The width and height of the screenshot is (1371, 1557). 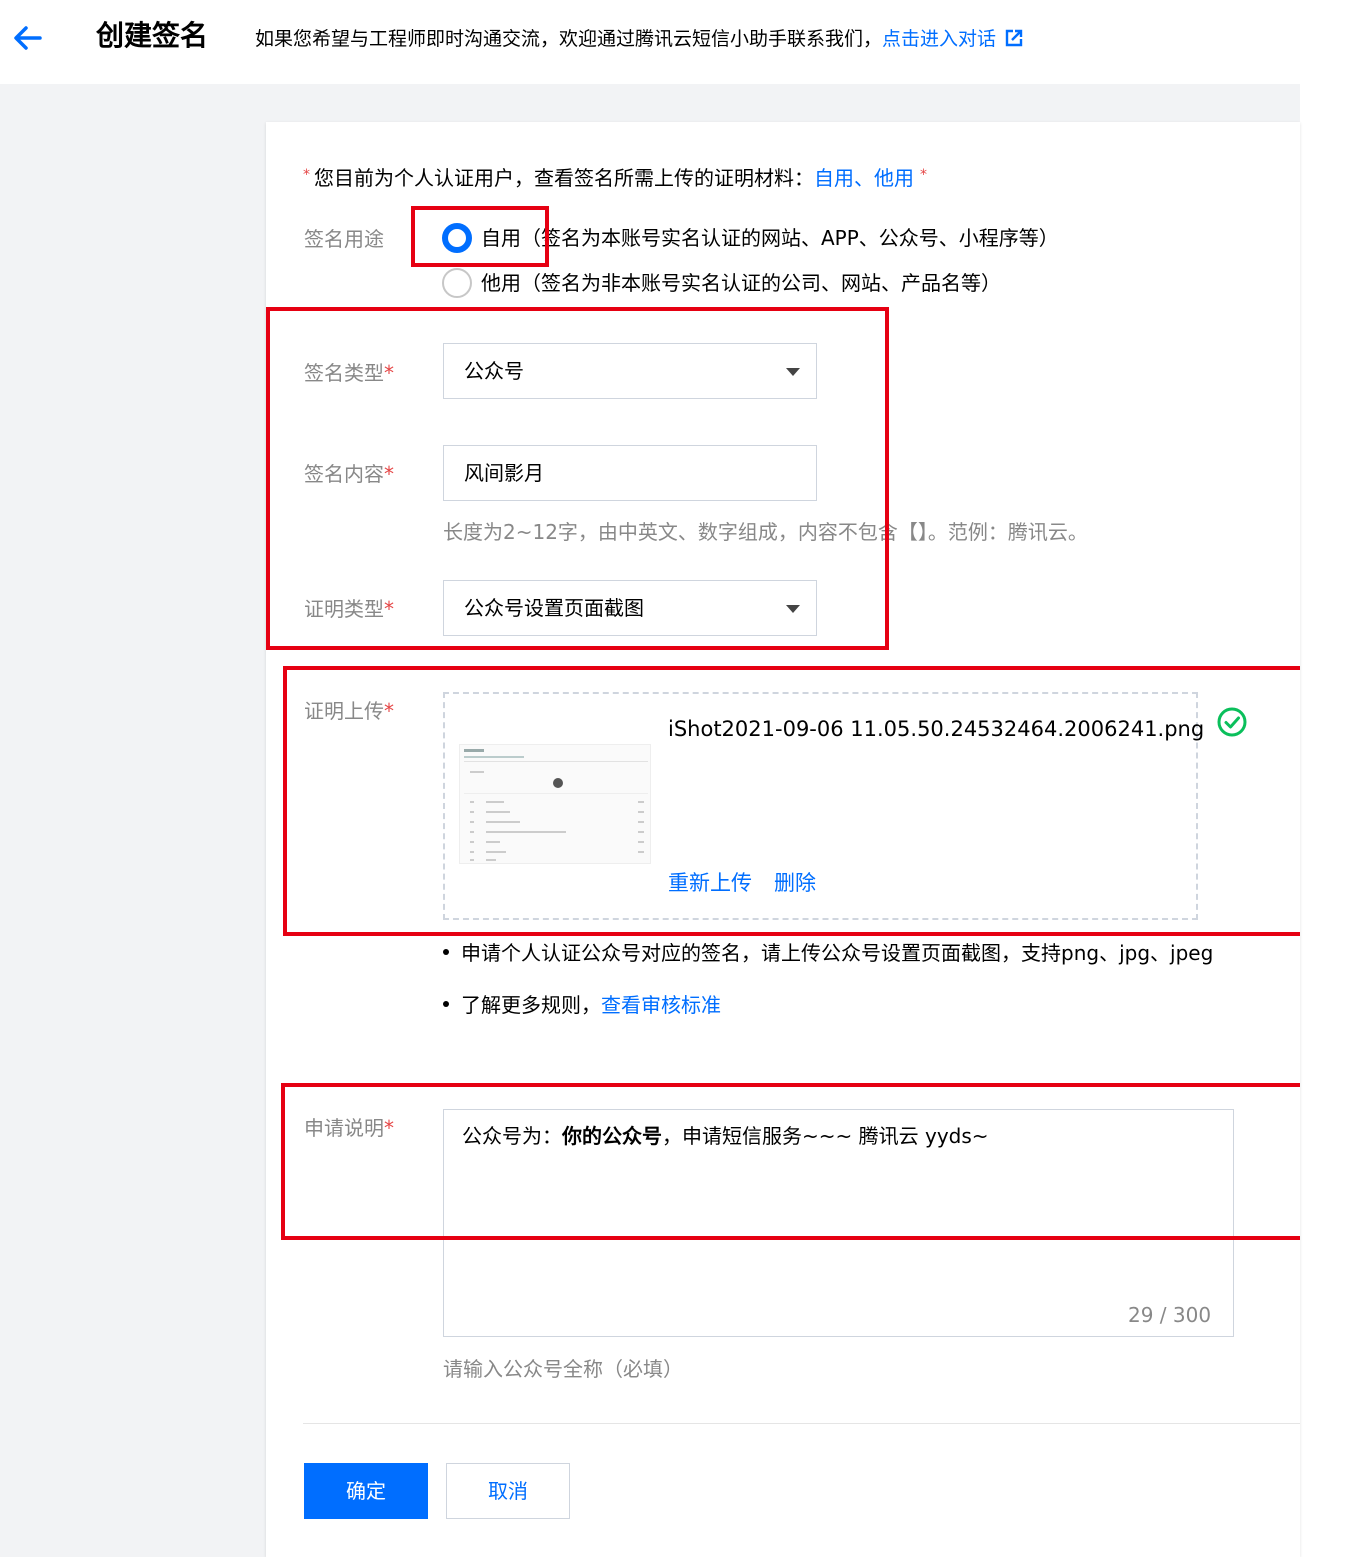 I want to click on radio-self-use, so click(x=457, y=238).